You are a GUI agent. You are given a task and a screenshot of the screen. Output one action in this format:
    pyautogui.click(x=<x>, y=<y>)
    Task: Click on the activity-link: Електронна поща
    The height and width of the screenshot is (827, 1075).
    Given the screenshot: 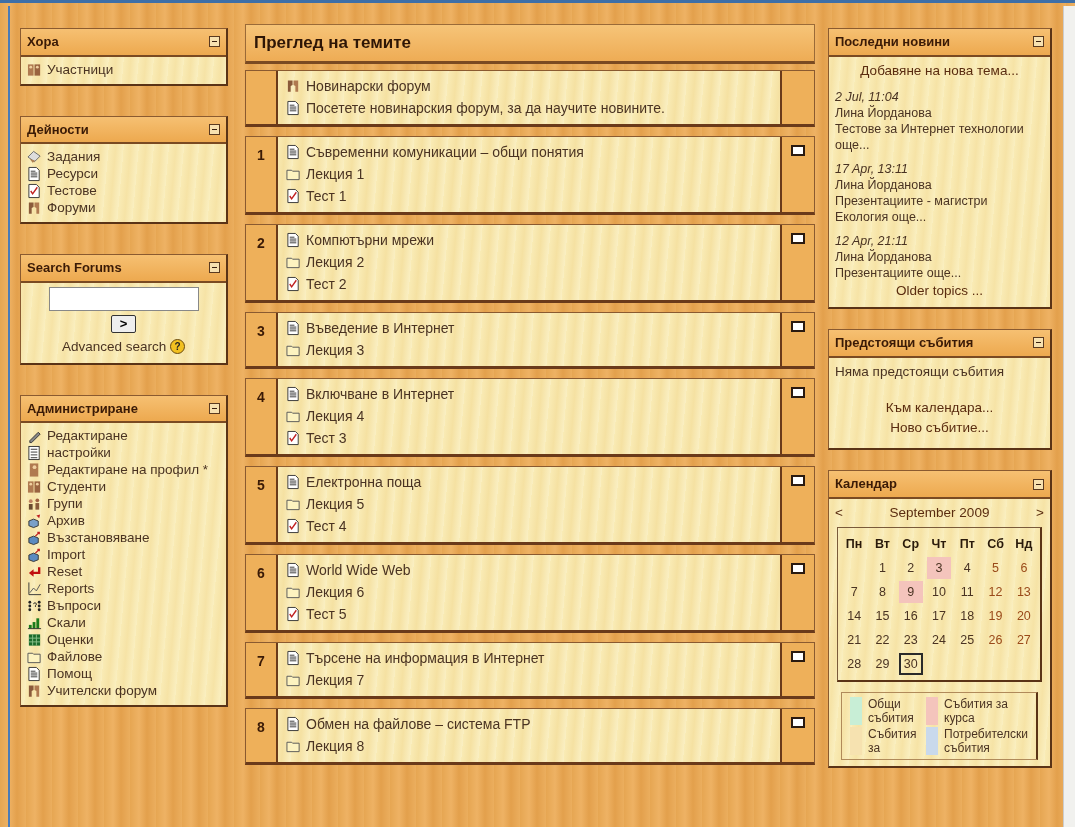 What is the action you would take?
    pyautogui.click(x=364, y=481)
    